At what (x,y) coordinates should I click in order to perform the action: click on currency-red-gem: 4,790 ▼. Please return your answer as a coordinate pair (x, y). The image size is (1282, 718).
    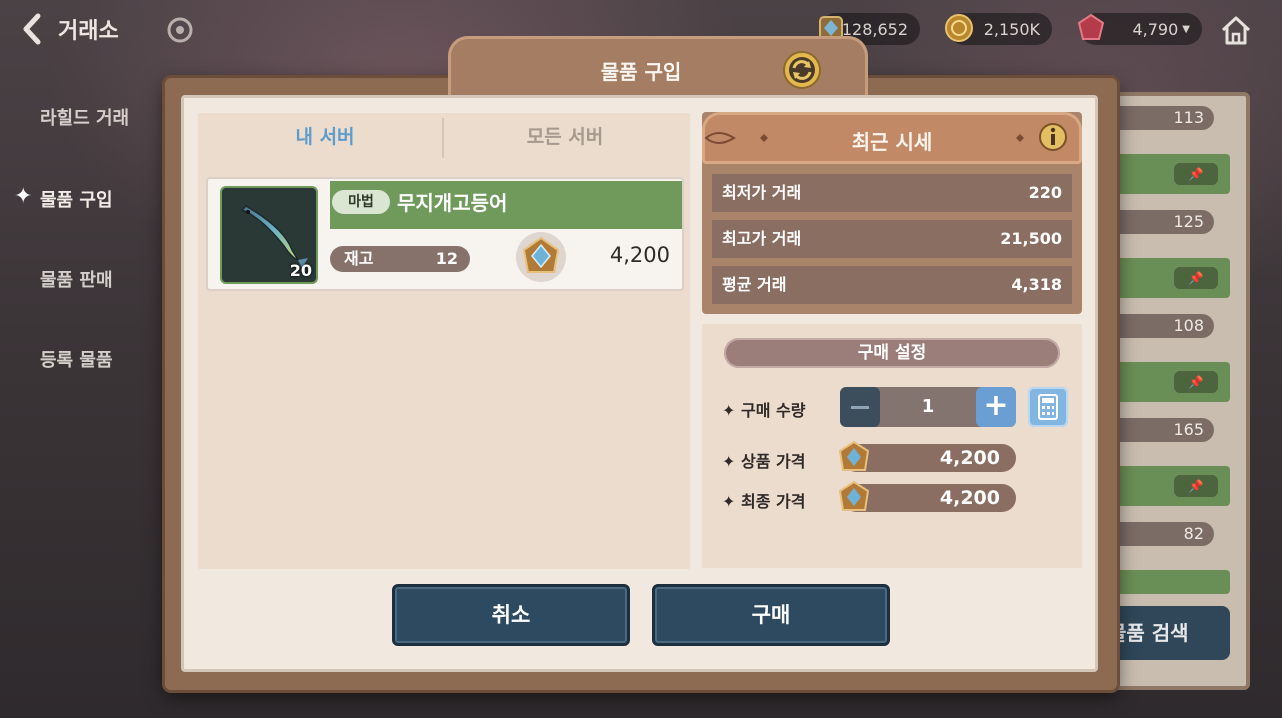
    Looking at the image, I should click on (1139, 29).